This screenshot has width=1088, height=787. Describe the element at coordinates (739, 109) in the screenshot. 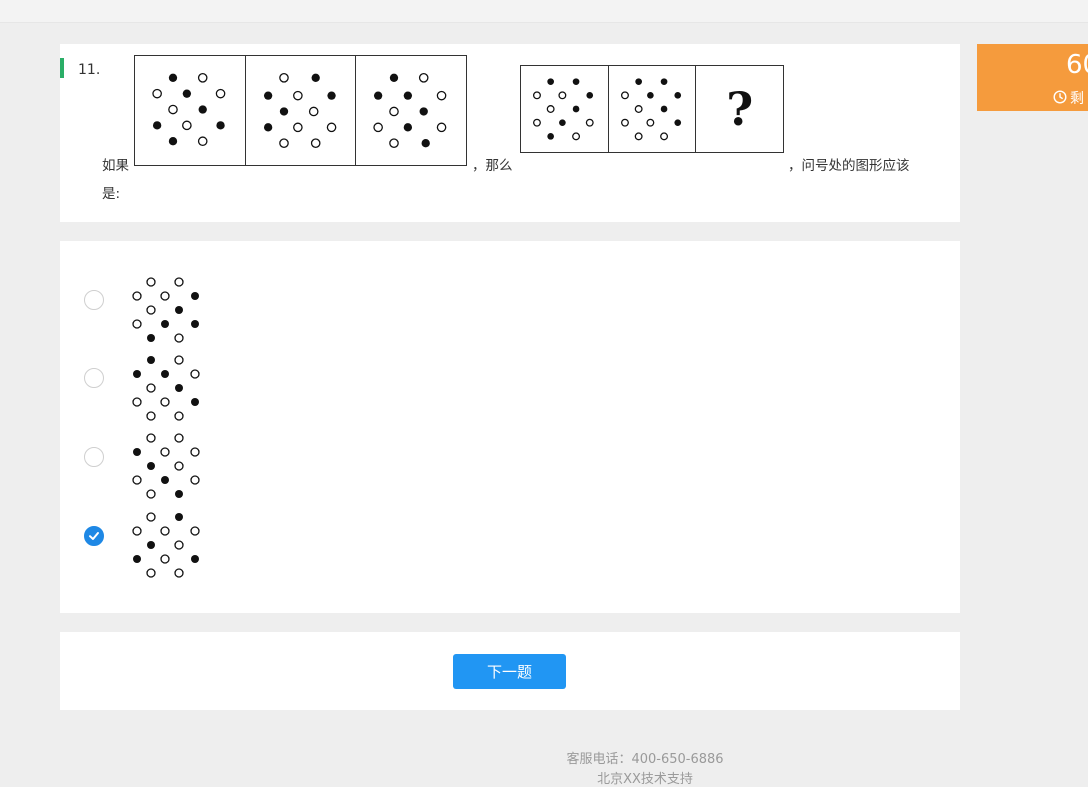

I see `target-figure-unknown: ?` at that location.